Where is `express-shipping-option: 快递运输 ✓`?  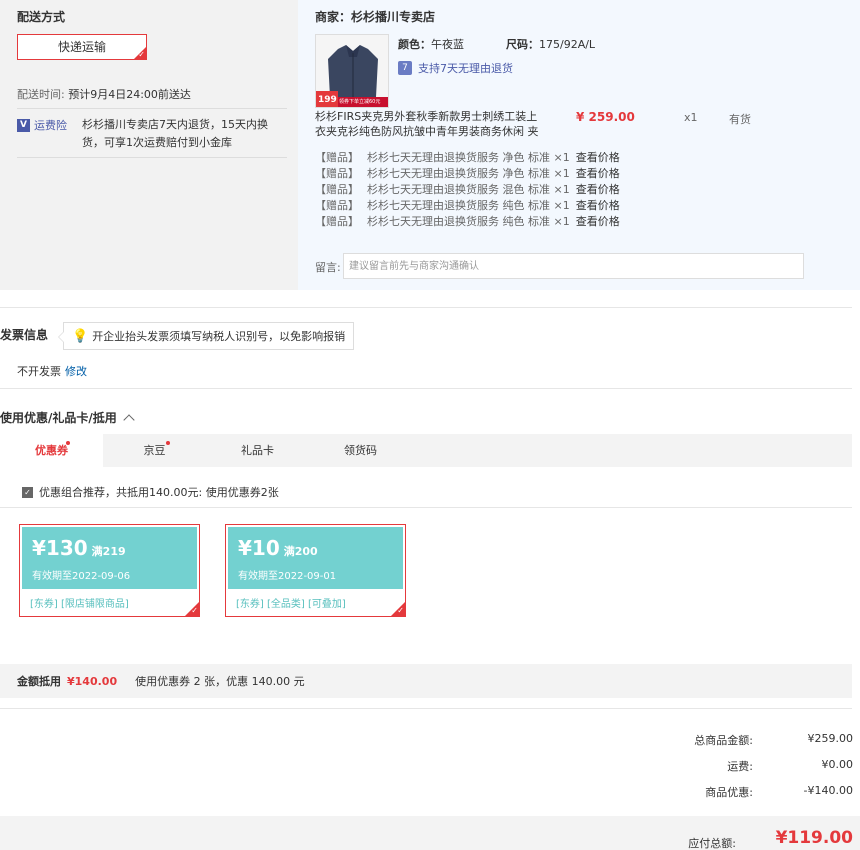
express-shipping-option: 快递运输 ✓ is located at coordinates (82, 47).